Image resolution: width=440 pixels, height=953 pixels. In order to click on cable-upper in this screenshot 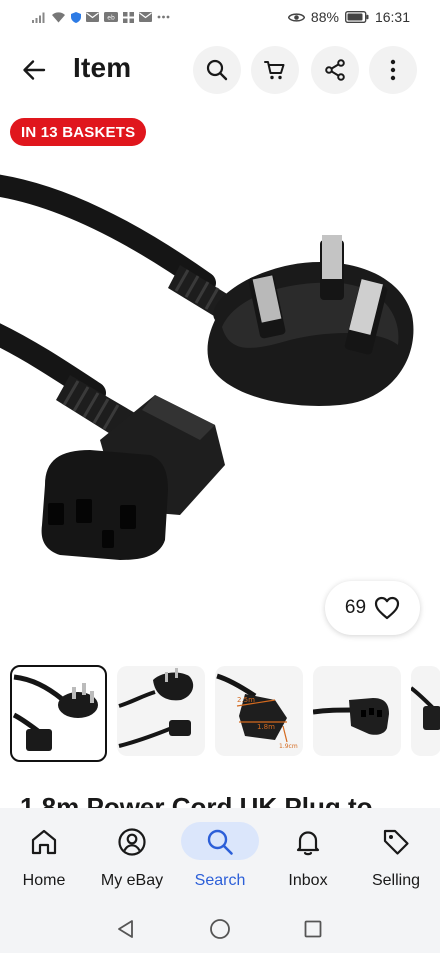, I will do `click(108, 234)`.